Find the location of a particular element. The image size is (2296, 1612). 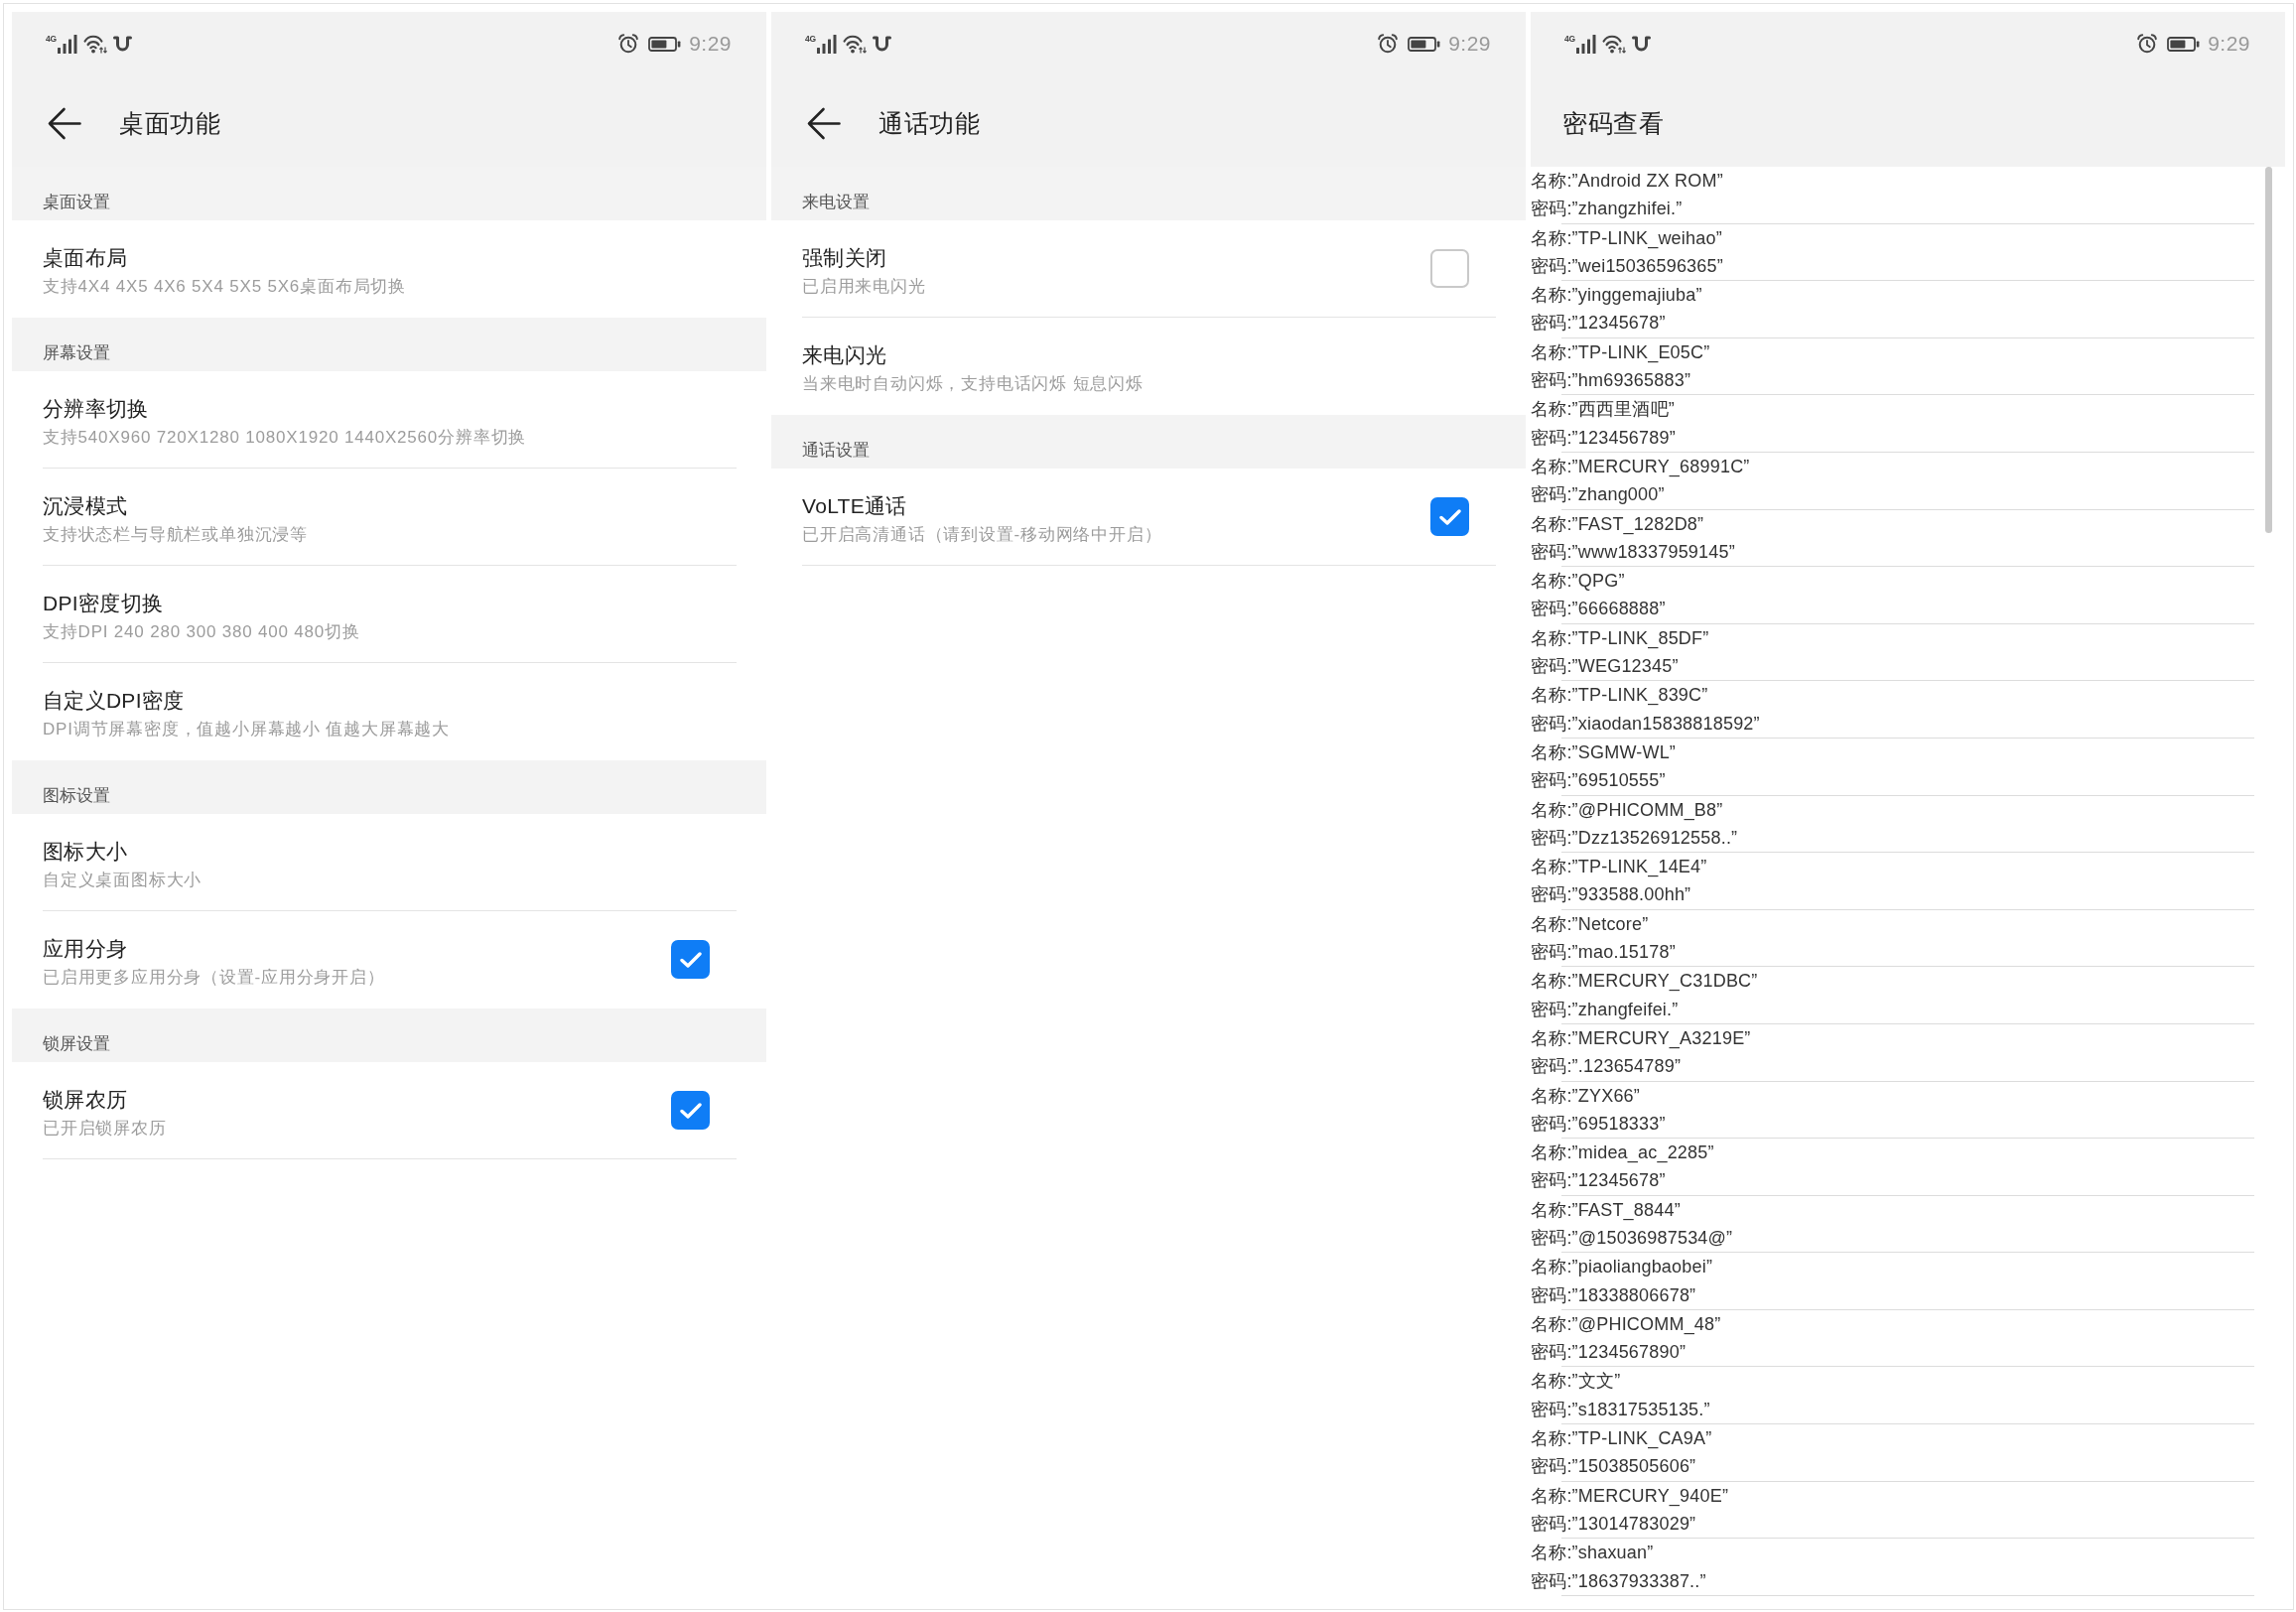

section-title: 锁屏设置 is located at coordinates (76, 1043).